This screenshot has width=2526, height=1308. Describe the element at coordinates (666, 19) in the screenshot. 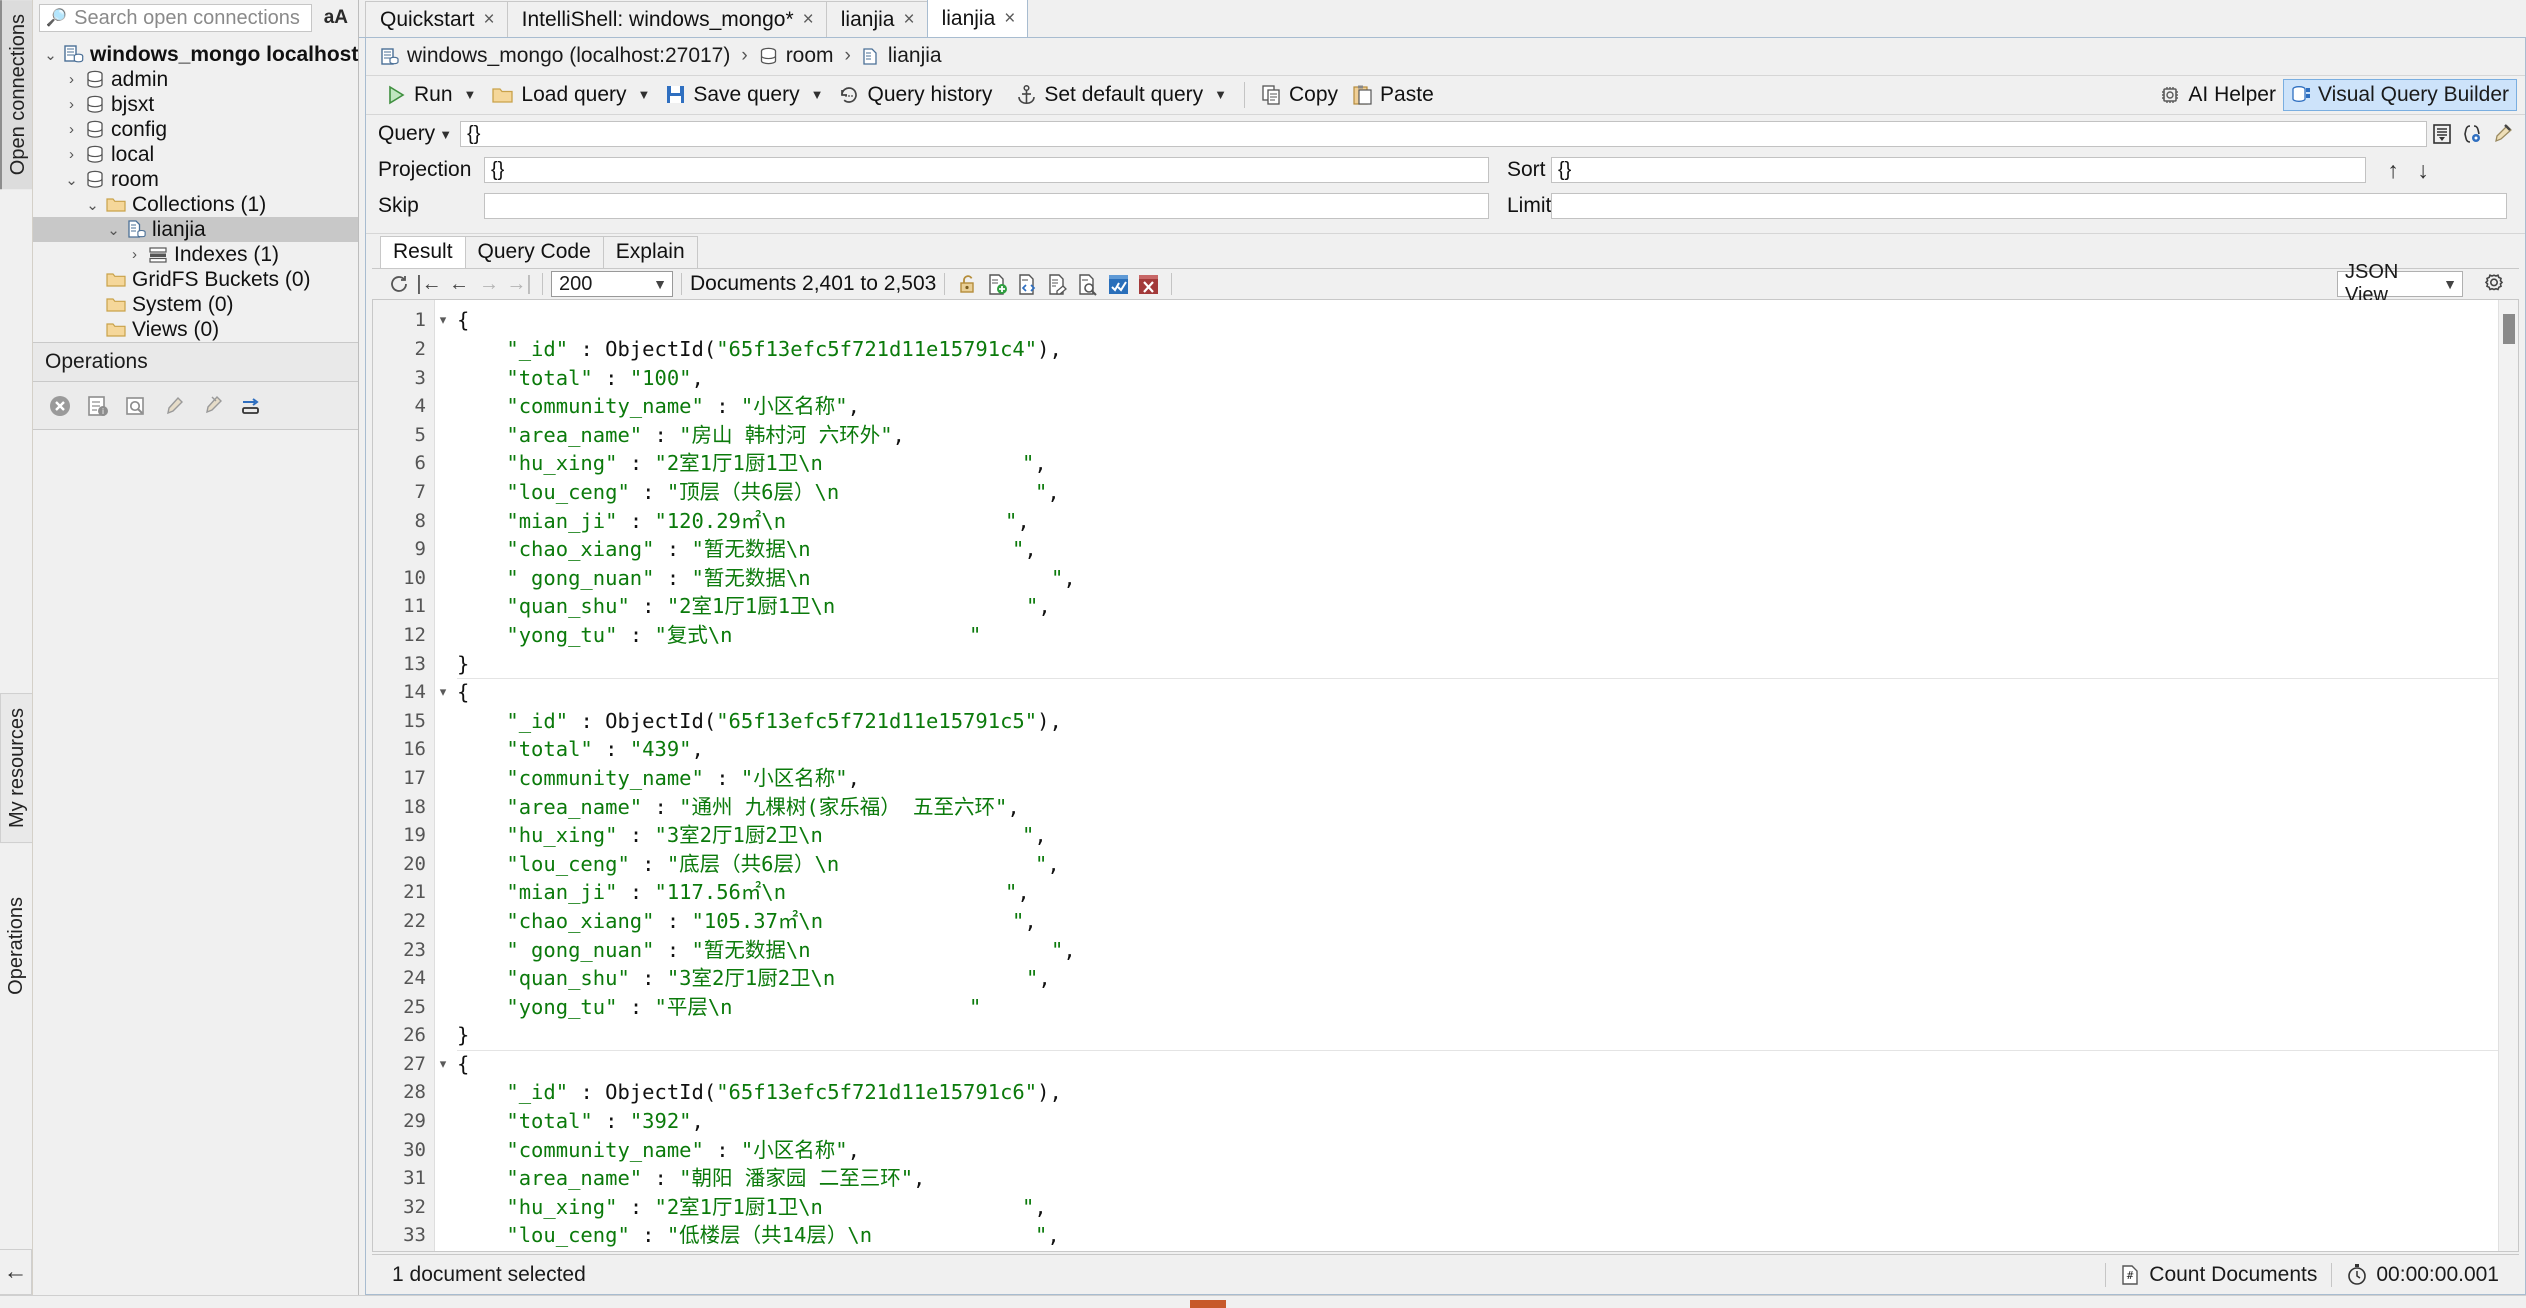

I see `editor-tab-1: IntelliShell: windows_mongo* ×` at that location.